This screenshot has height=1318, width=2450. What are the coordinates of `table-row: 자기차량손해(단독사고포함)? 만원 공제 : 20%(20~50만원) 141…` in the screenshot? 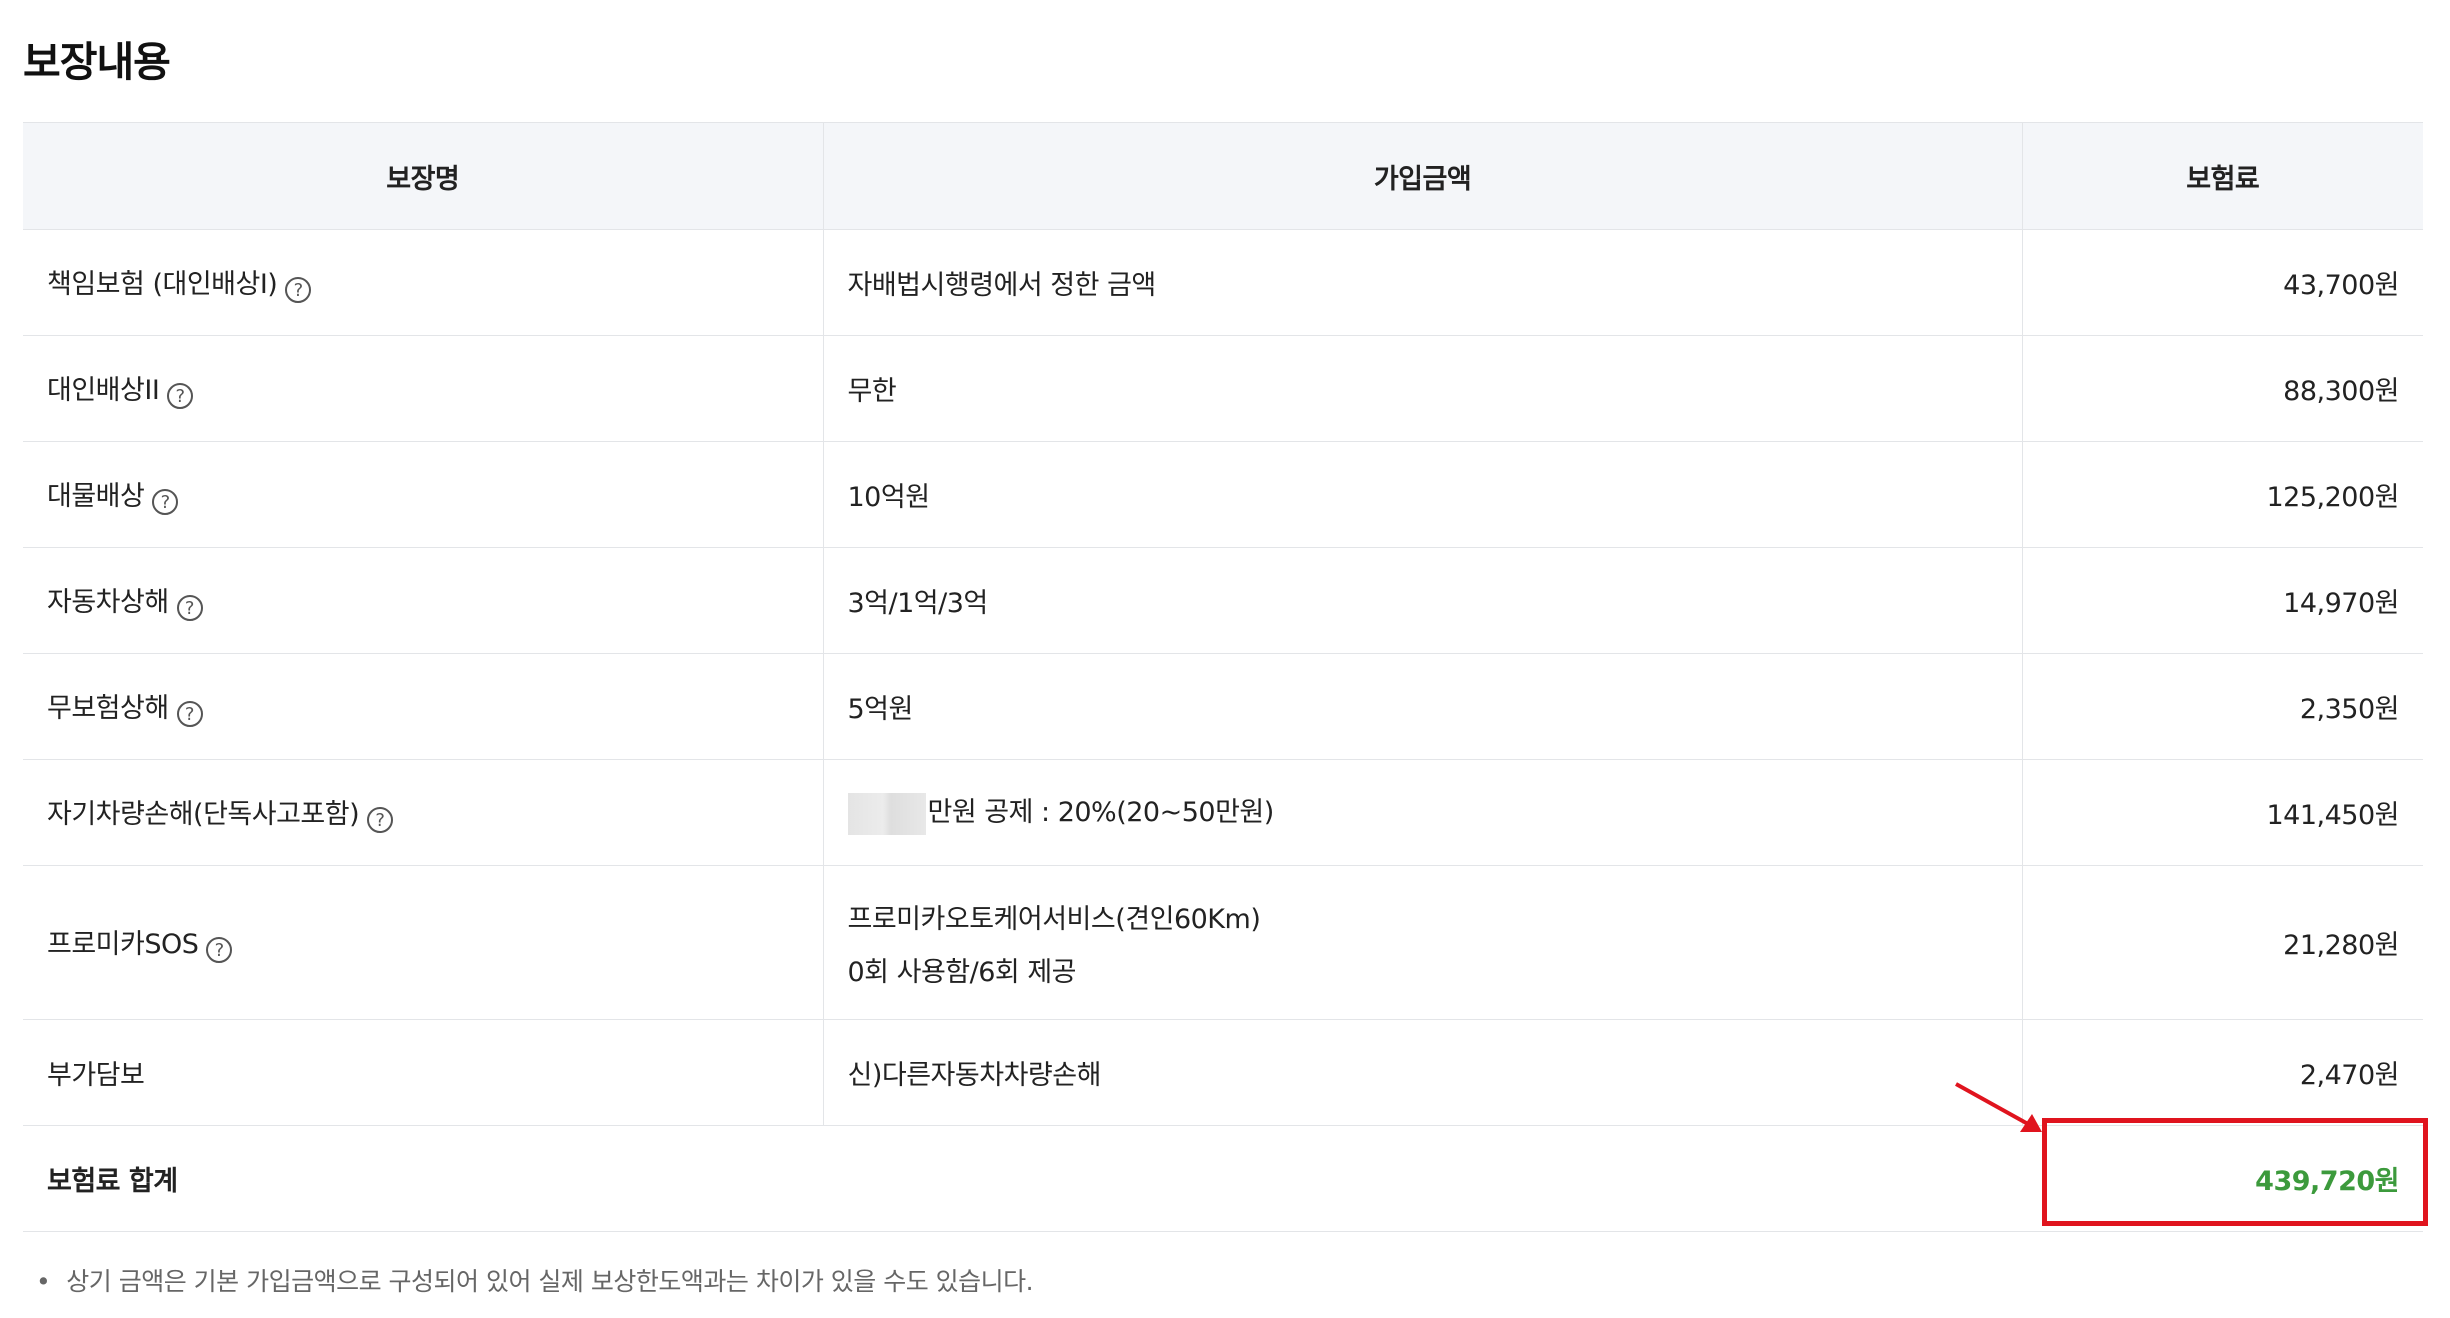 It's located at (1223, 812).